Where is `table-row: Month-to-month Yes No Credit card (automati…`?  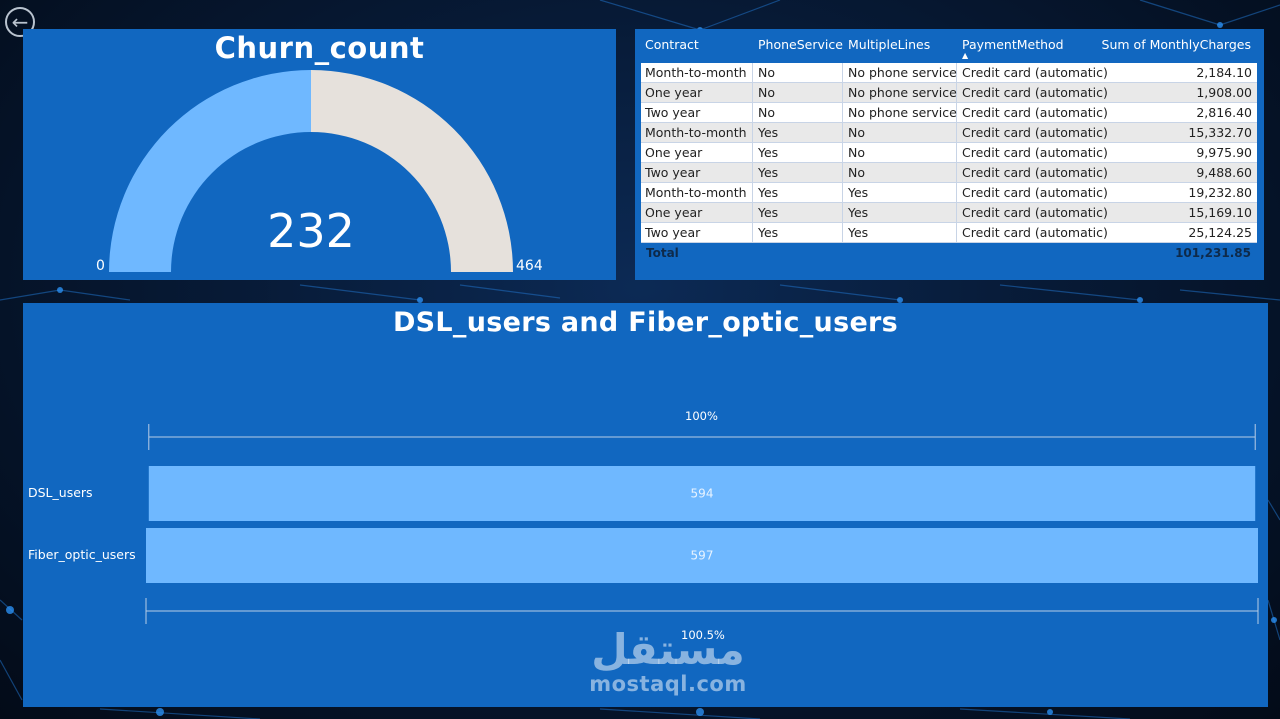
table-row: Month-to-month Yes No Credit card (automati… is located at coordinates (949, 133).